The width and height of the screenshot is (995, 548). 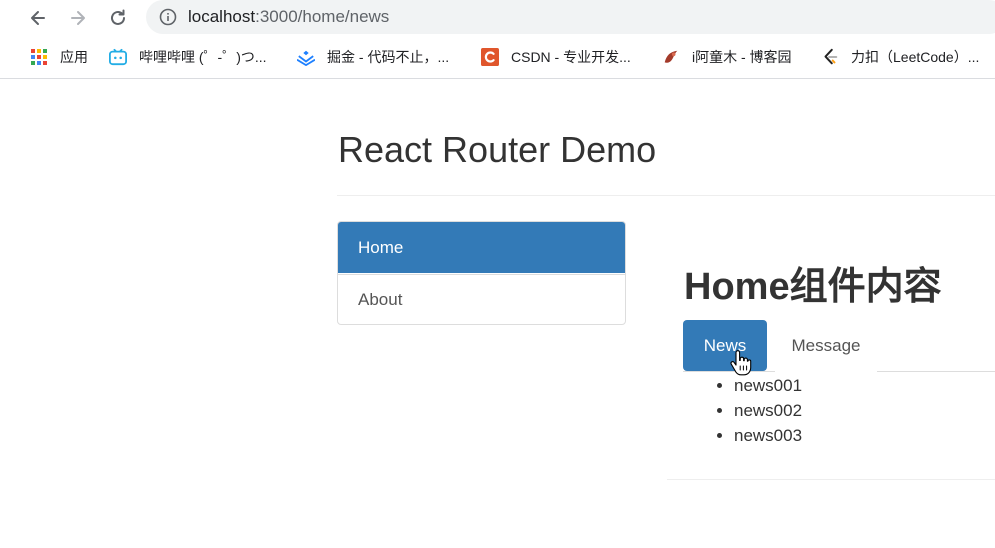 What do you see at coordinates (725, 345) in the screenshot?
I see `tab-news: News` at bounding box center [725, 345].